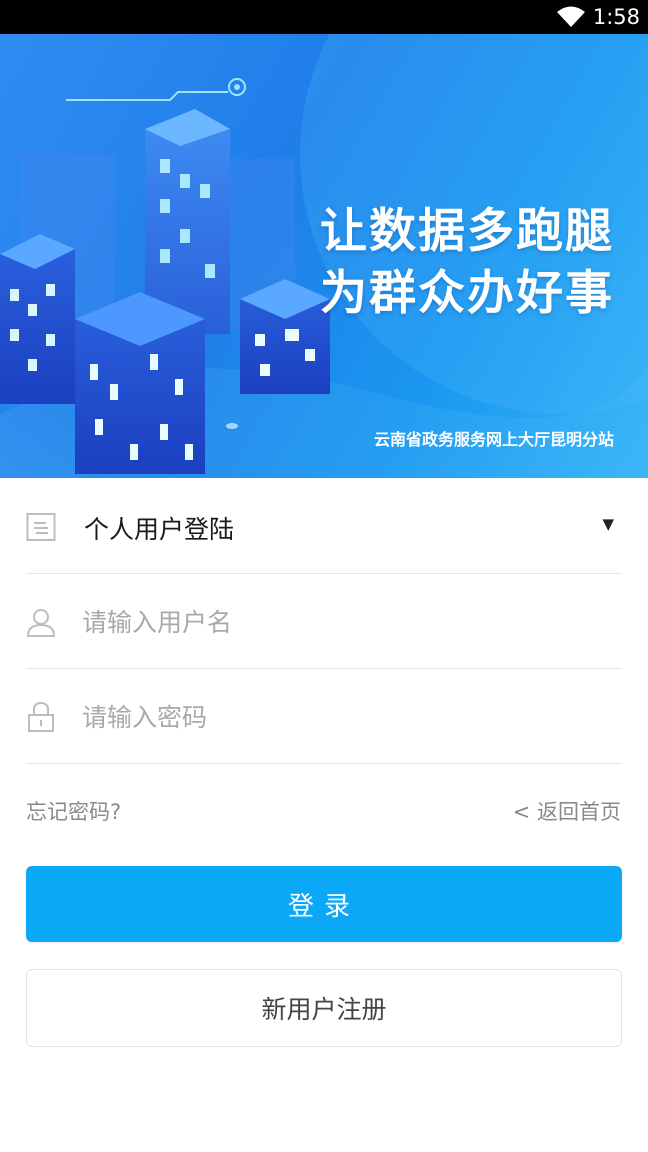 This screenshot has height=1152, width=648. I want to click on forgot-password-link: 忘记密码?, so click(73, 811).